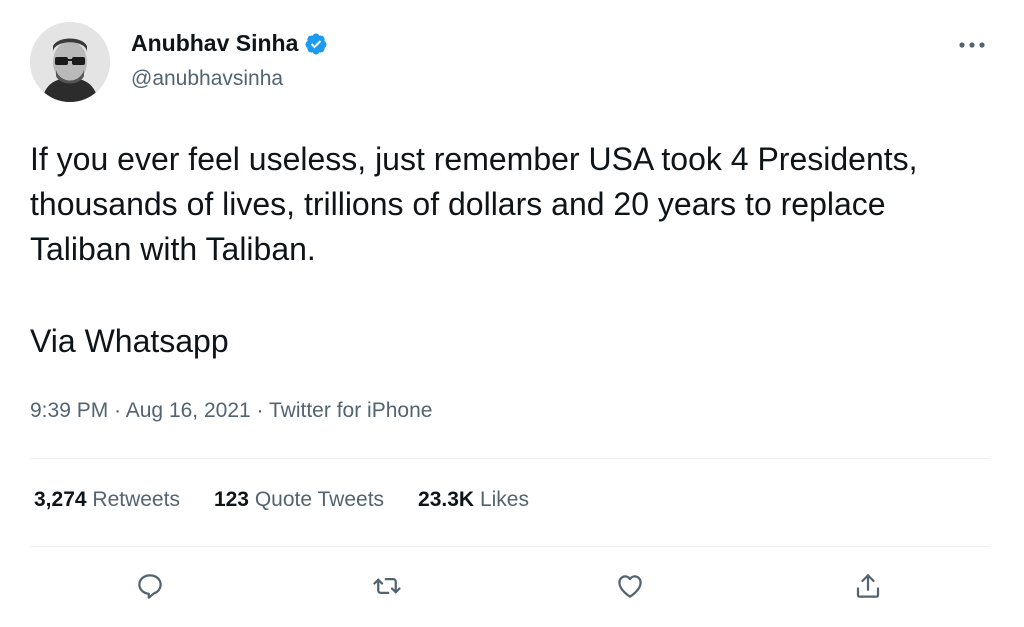  I want to click on retweets-count: 3,274, so click(60, 499).